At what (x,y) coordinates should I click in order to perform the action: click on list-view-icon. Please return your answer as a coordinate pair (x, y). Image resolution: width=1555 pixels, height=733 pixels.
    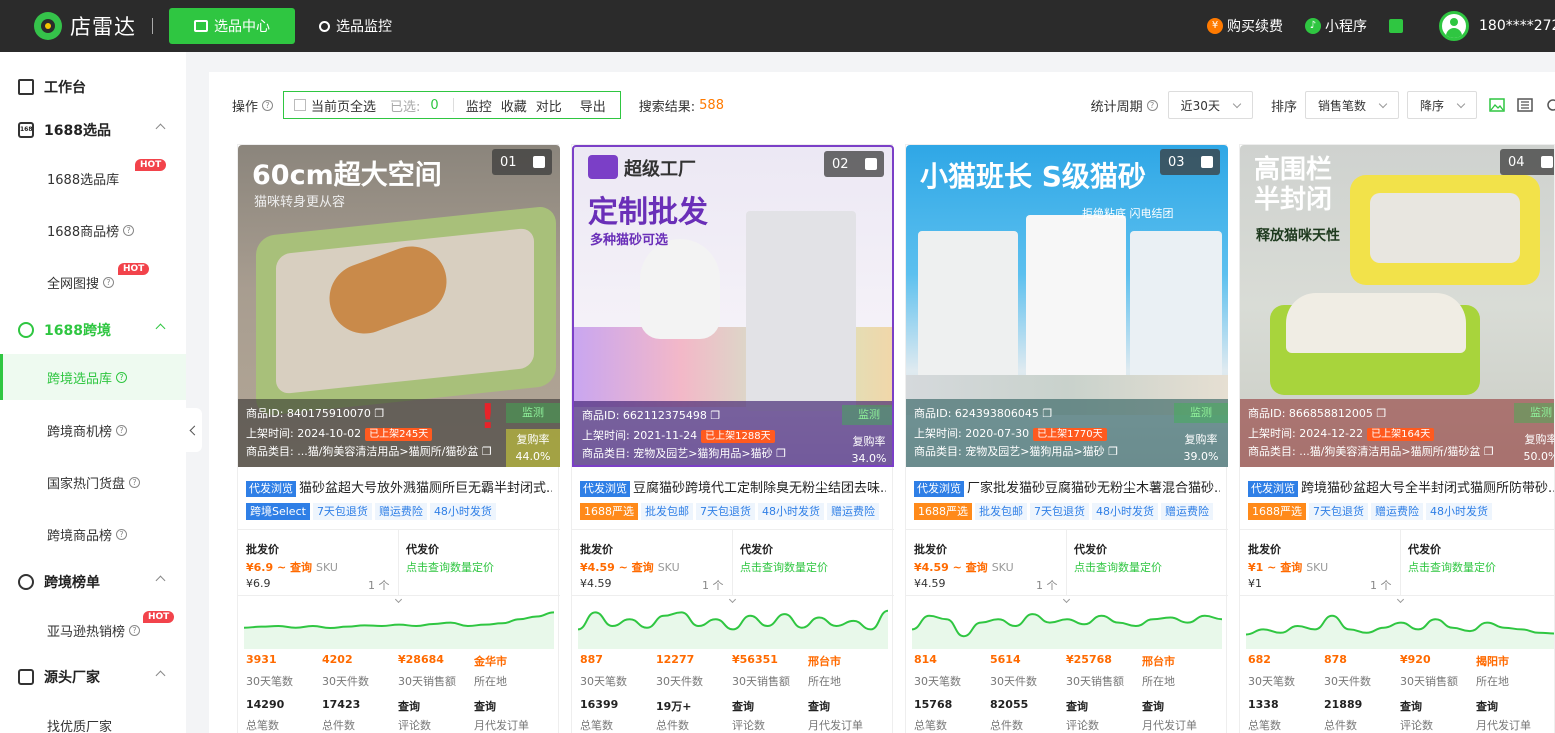
    Looking at the image, I should click on (1525, 105).